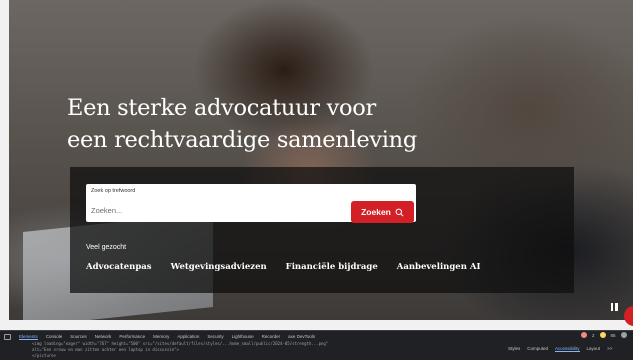  I want to click on popular-link-wetgevingsadviezen: Wetgevingsadviezen, so click(219, 267).